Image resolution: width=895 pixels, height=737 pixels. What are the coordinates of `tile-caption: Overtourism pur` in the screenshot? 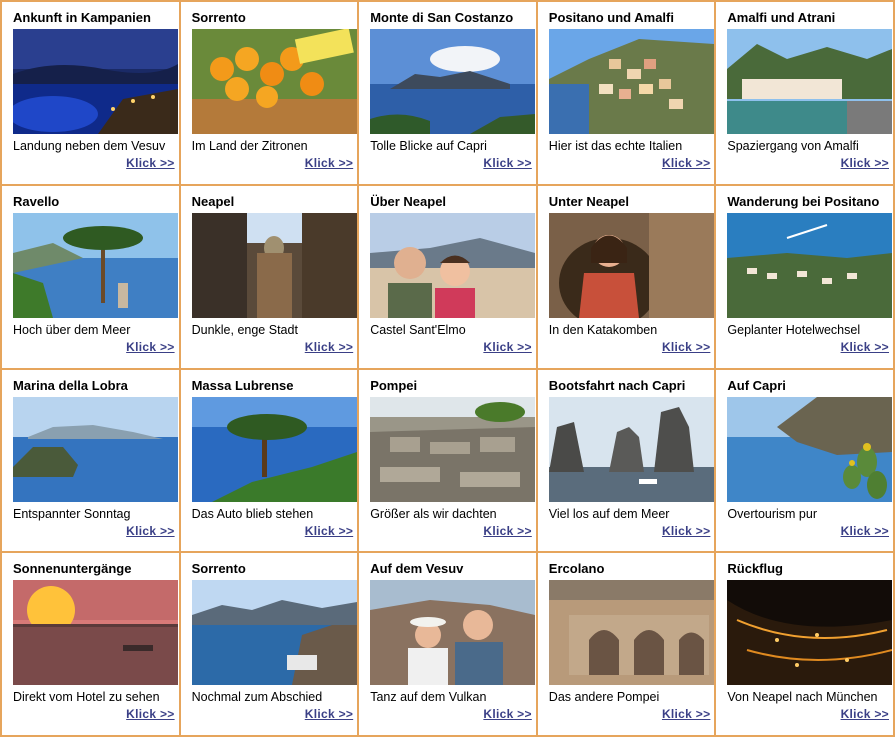 It's located at (772, 513).